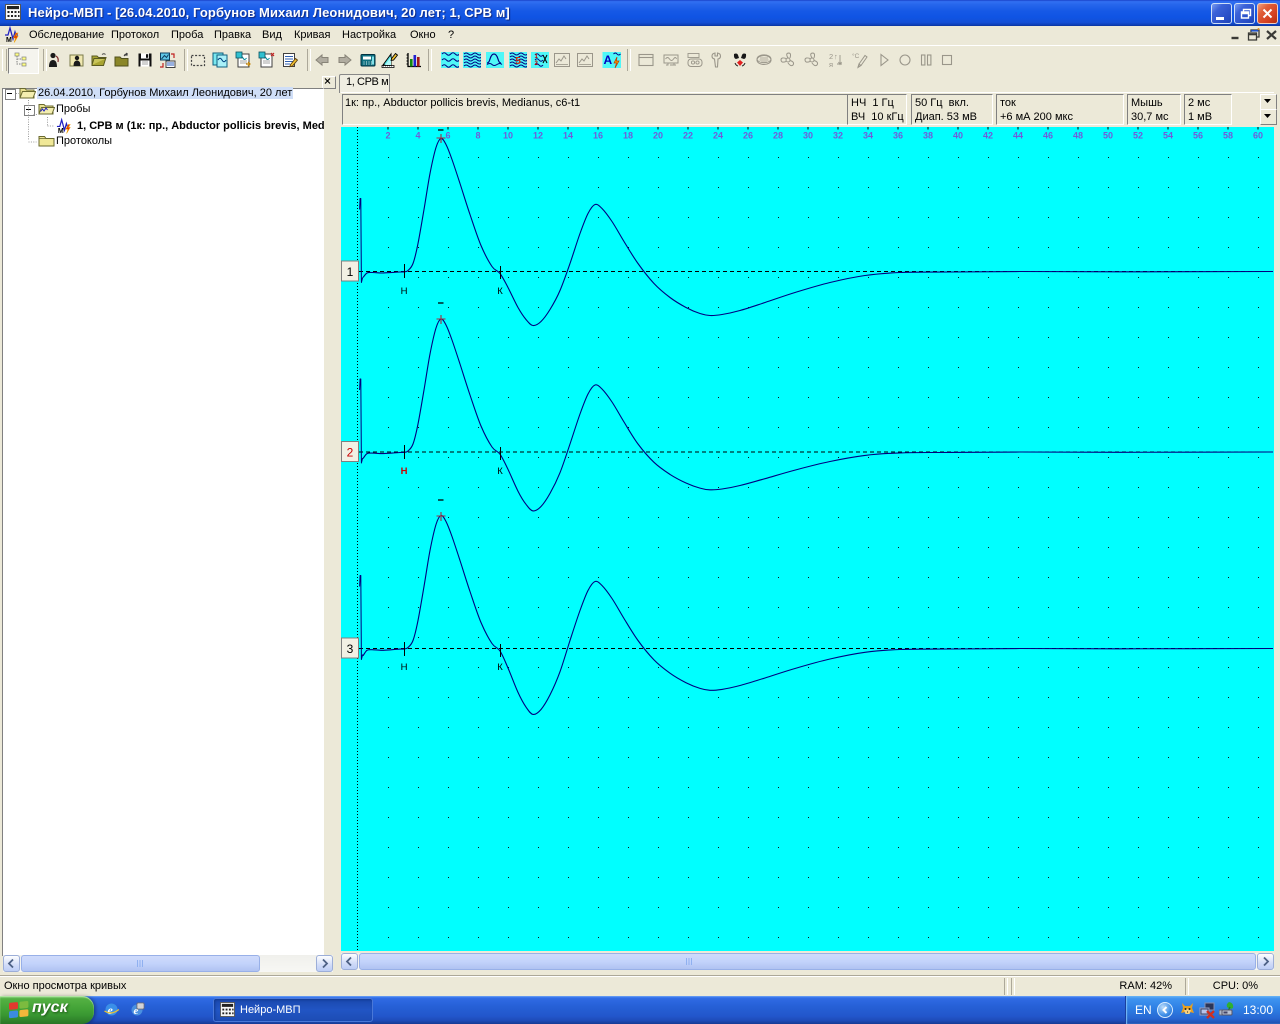  What do you see at coordinates (1228, 136) in the screenshot?
I see `svg-text: 58` at bounding box center [1228, 136].